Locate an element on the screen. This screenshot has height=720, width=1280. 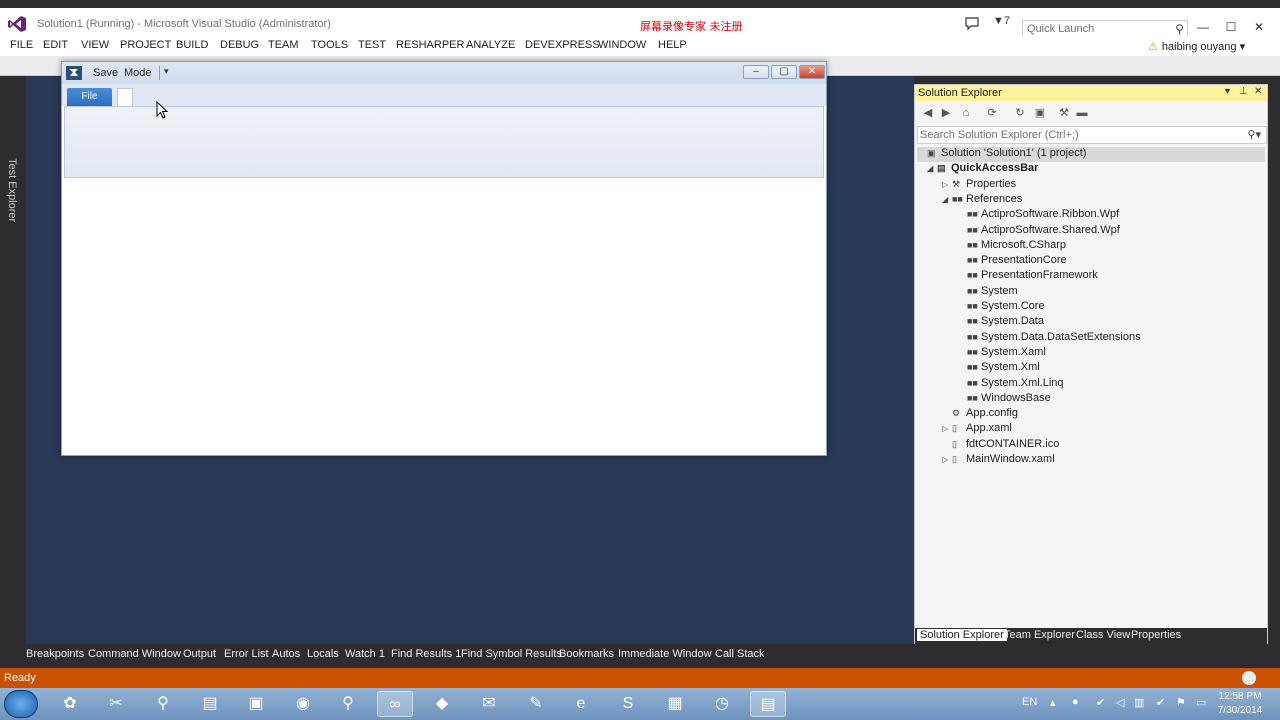
tab-find-symbol-results: Find Symbol Results is located at coordinates (511, 654).